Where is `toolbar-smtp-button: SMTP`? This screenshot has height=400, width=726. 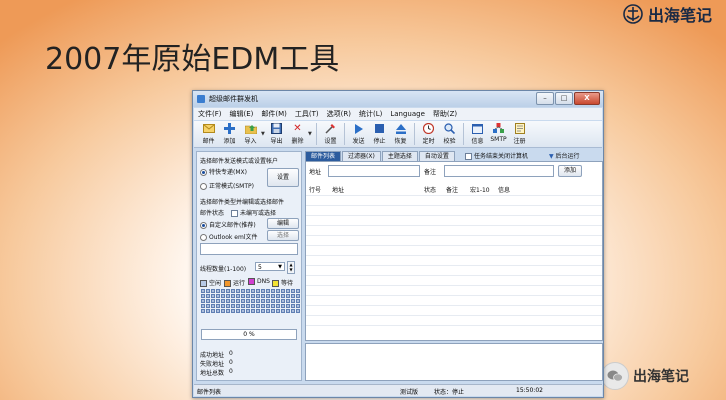 toolbar-smtp-button: SMTP is located at coordinates (498, 133).